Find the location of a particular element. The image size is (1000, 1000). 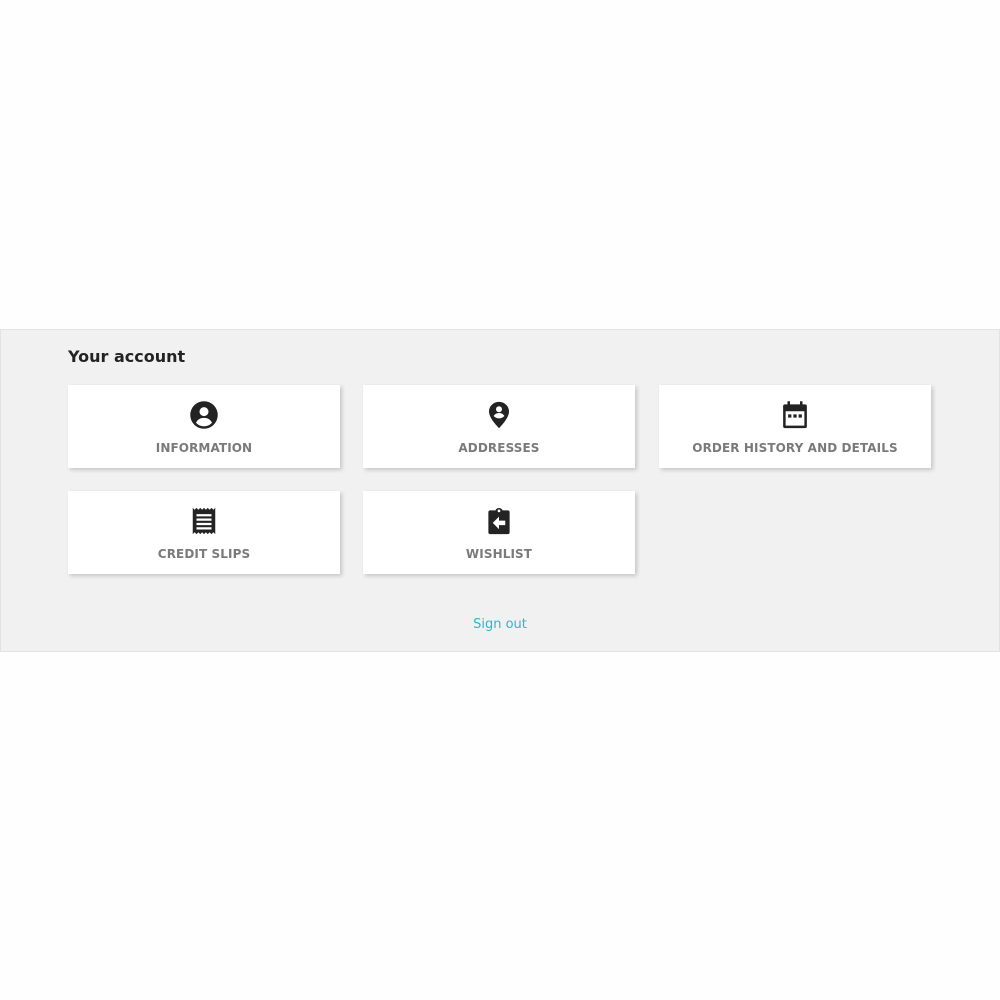

credit-slips-link: CREDIT SLIPS is located at coordinates (204, 532).